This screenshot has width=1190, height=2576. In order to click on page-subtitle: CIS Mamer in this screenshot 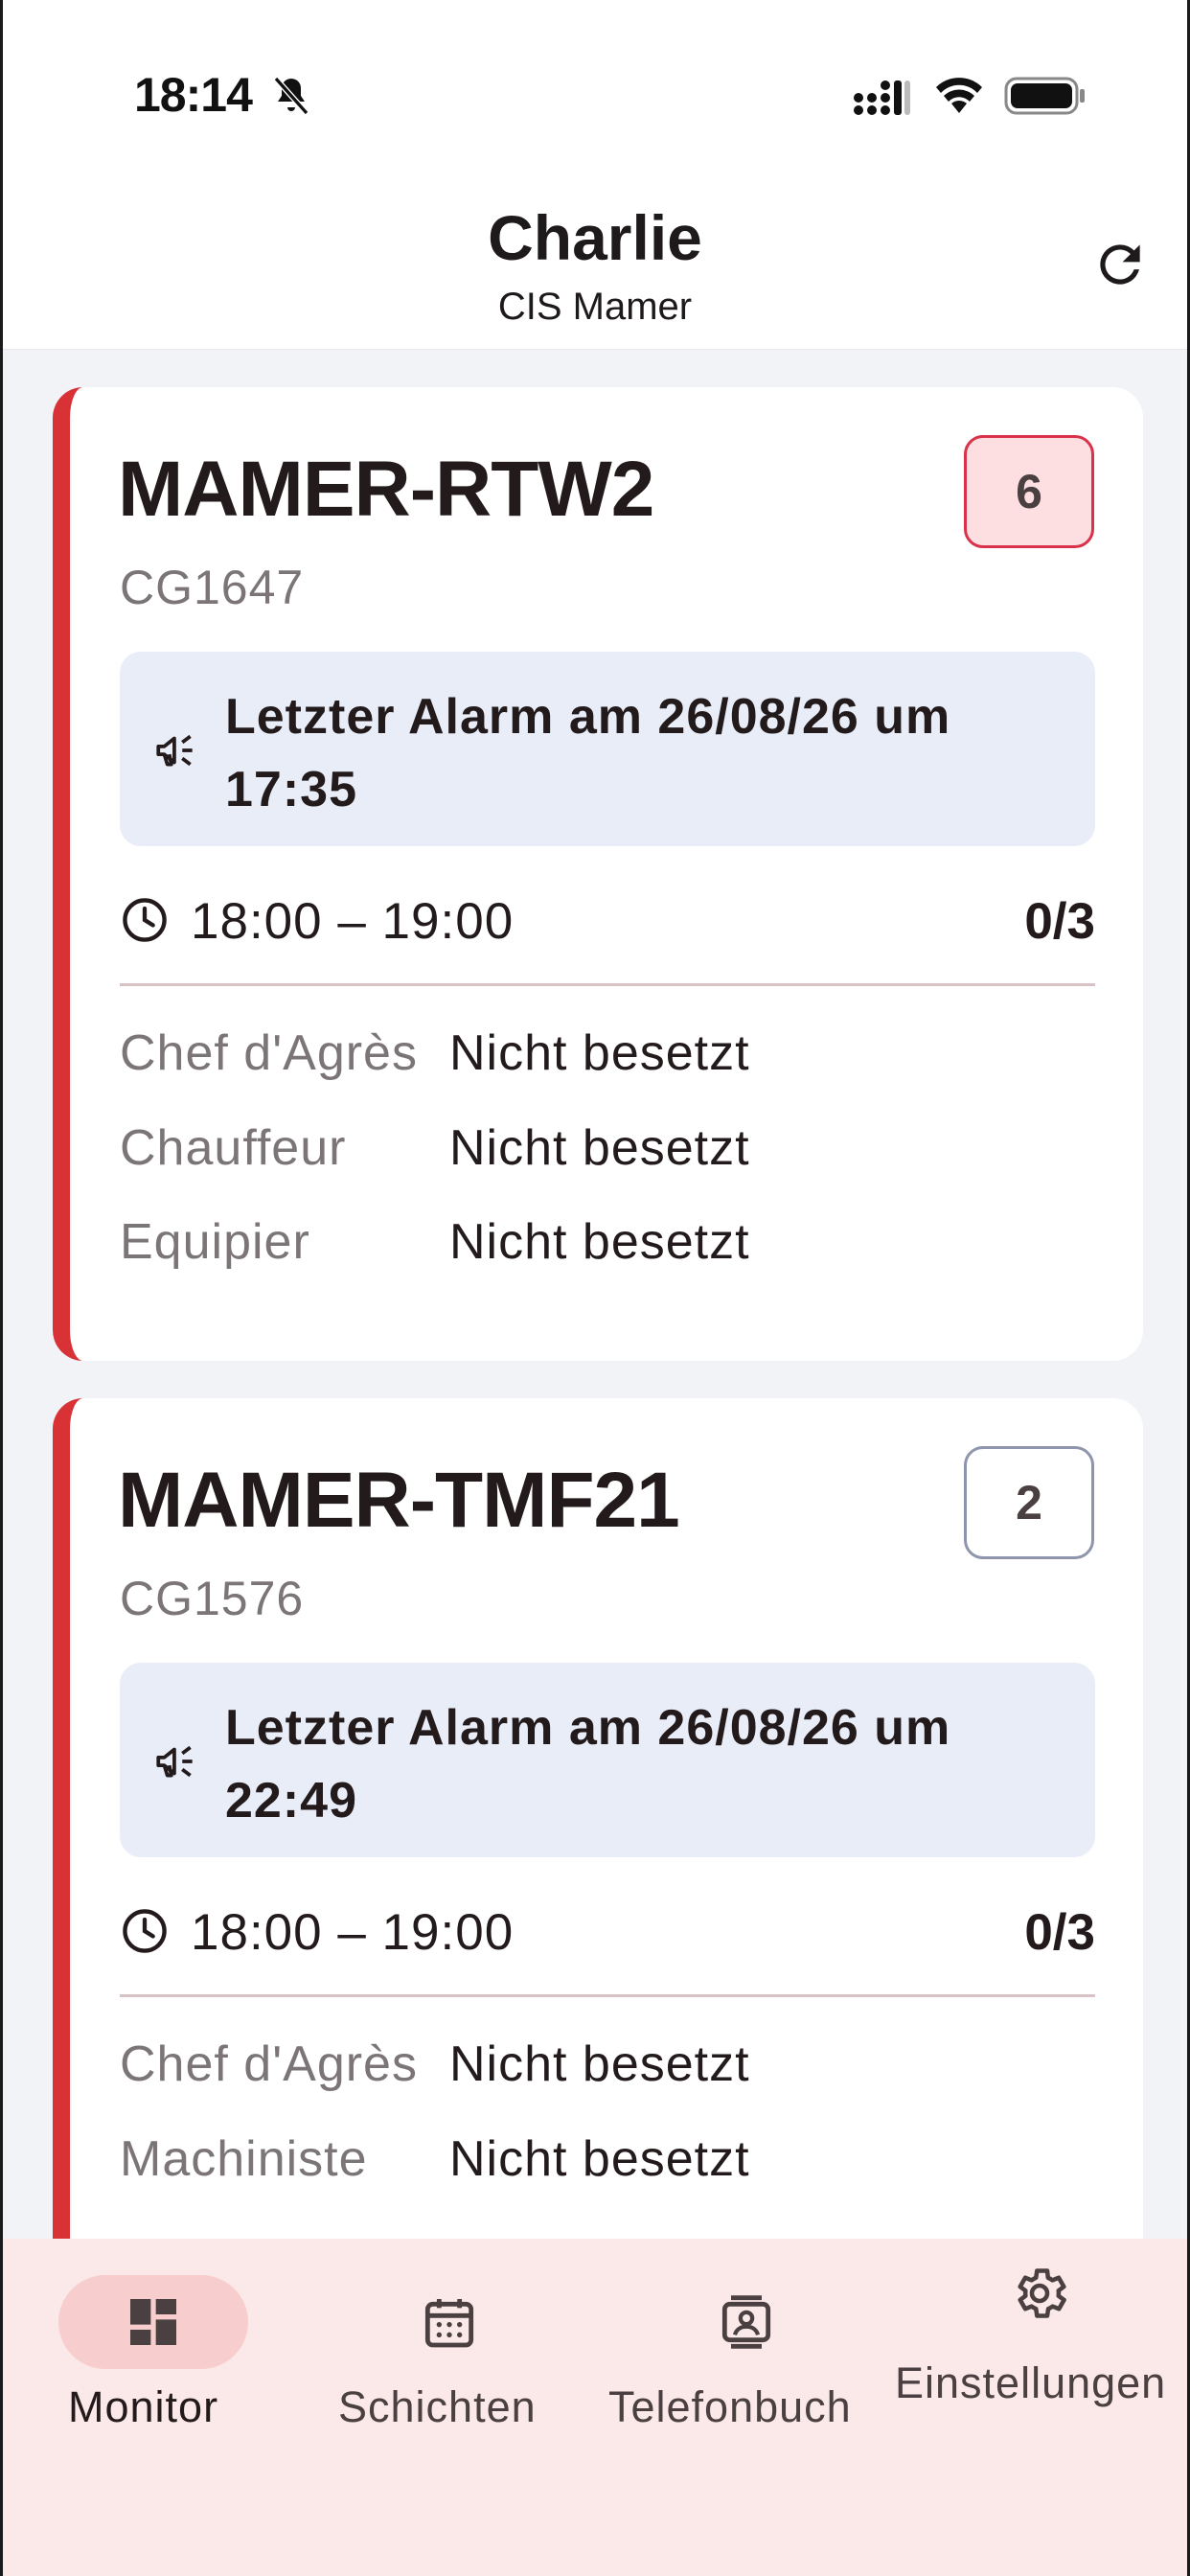, I will do `click(595, 307)`.